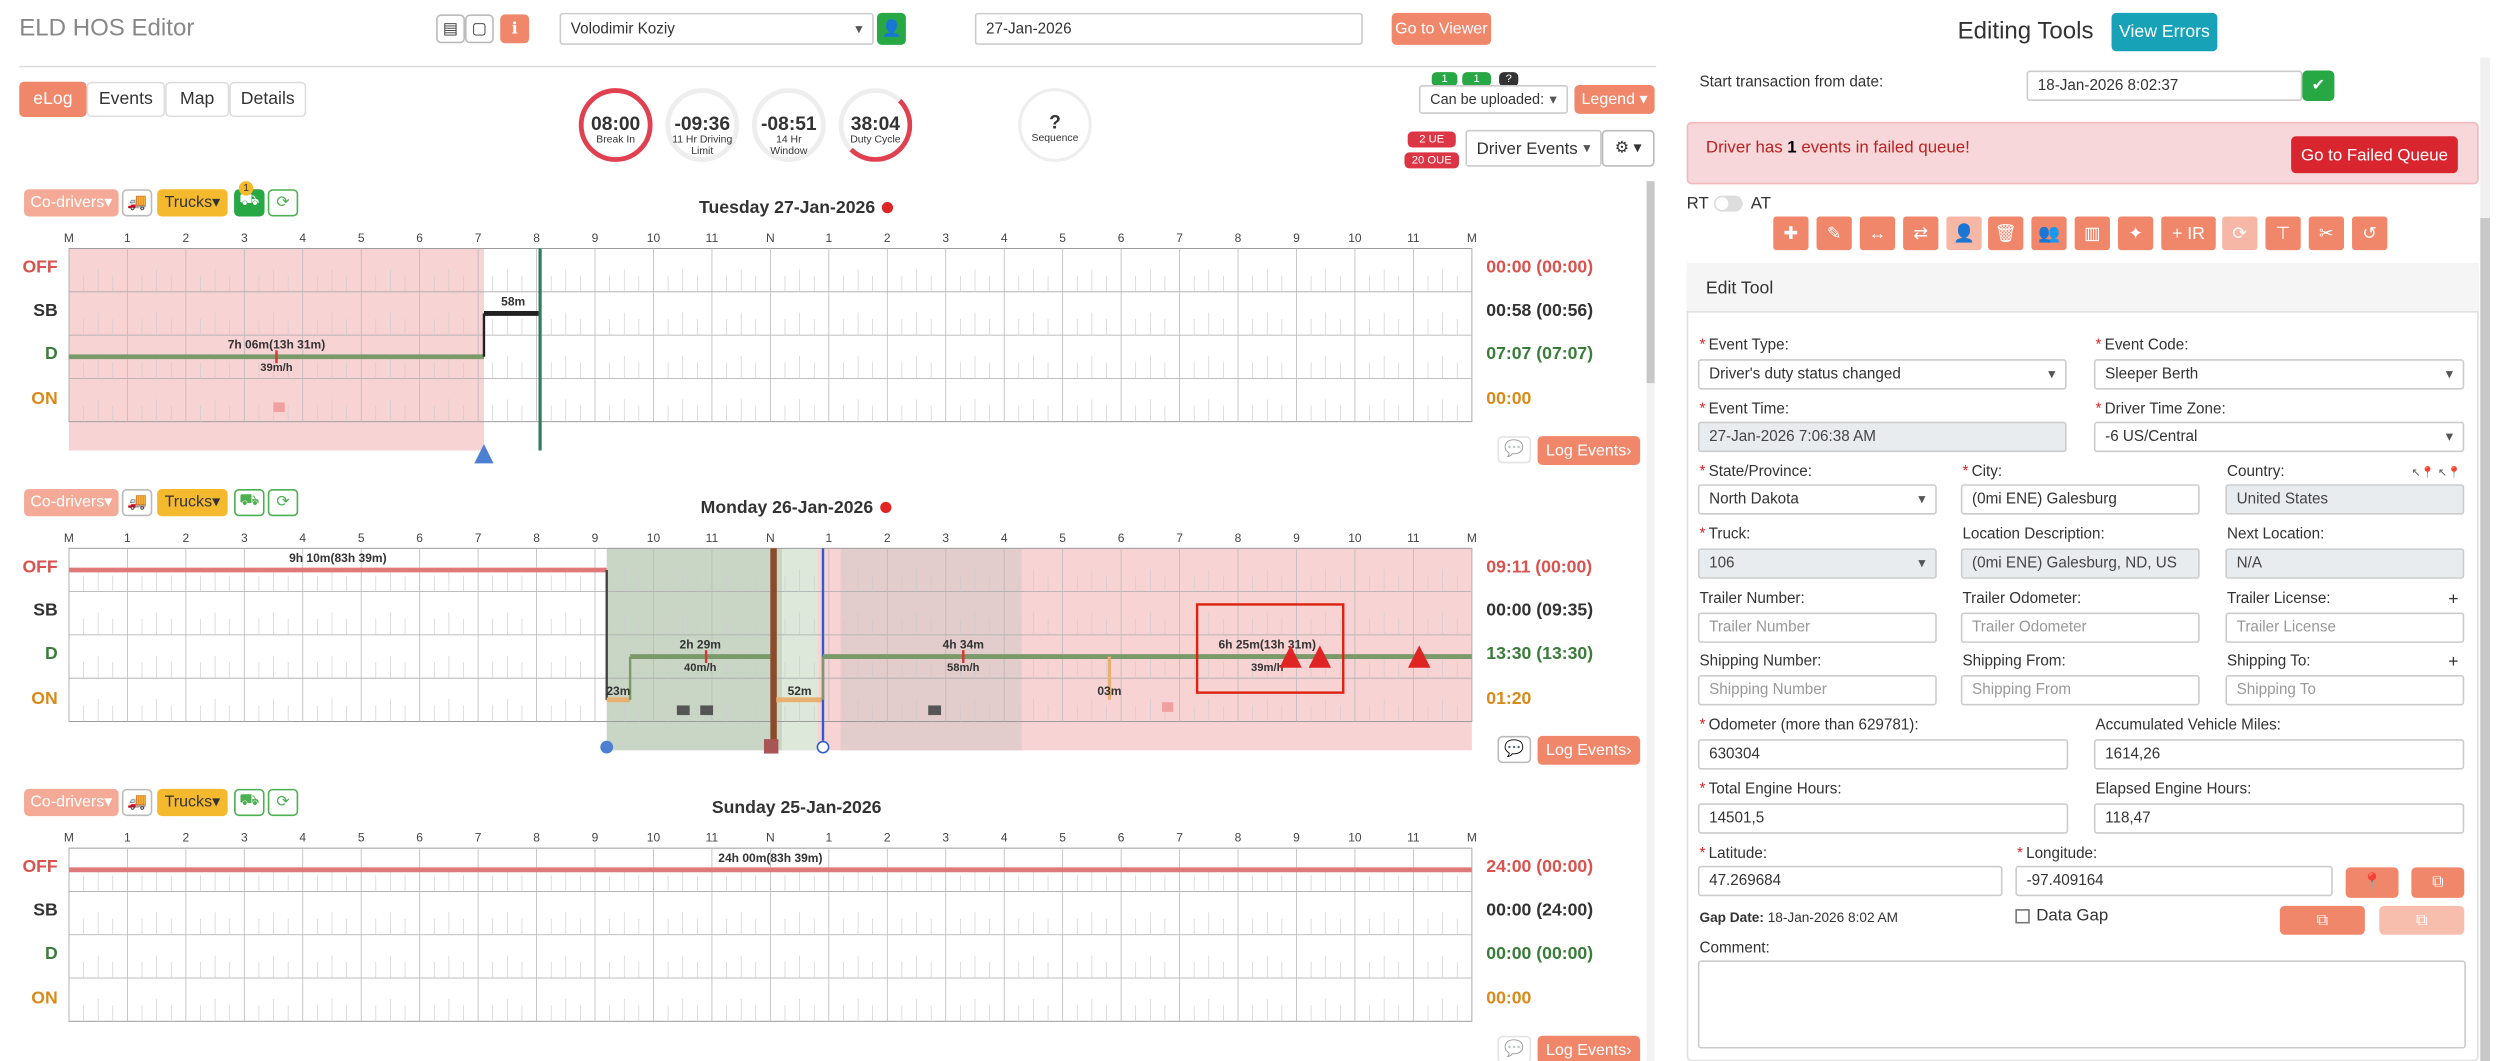  What do you see at coordinates (1441, 28) in the screenshot?
I see `go-to-viewer-button: Go to Viewer` at bounding box center [1441, 28].